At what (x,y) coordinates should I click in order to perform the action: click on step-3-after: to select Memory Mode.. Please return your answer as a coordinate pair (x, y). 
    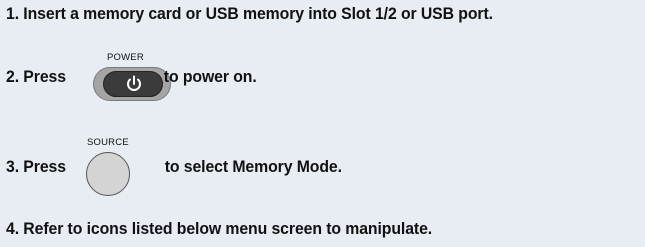
    Looking at the image, I should click on (253, 166).